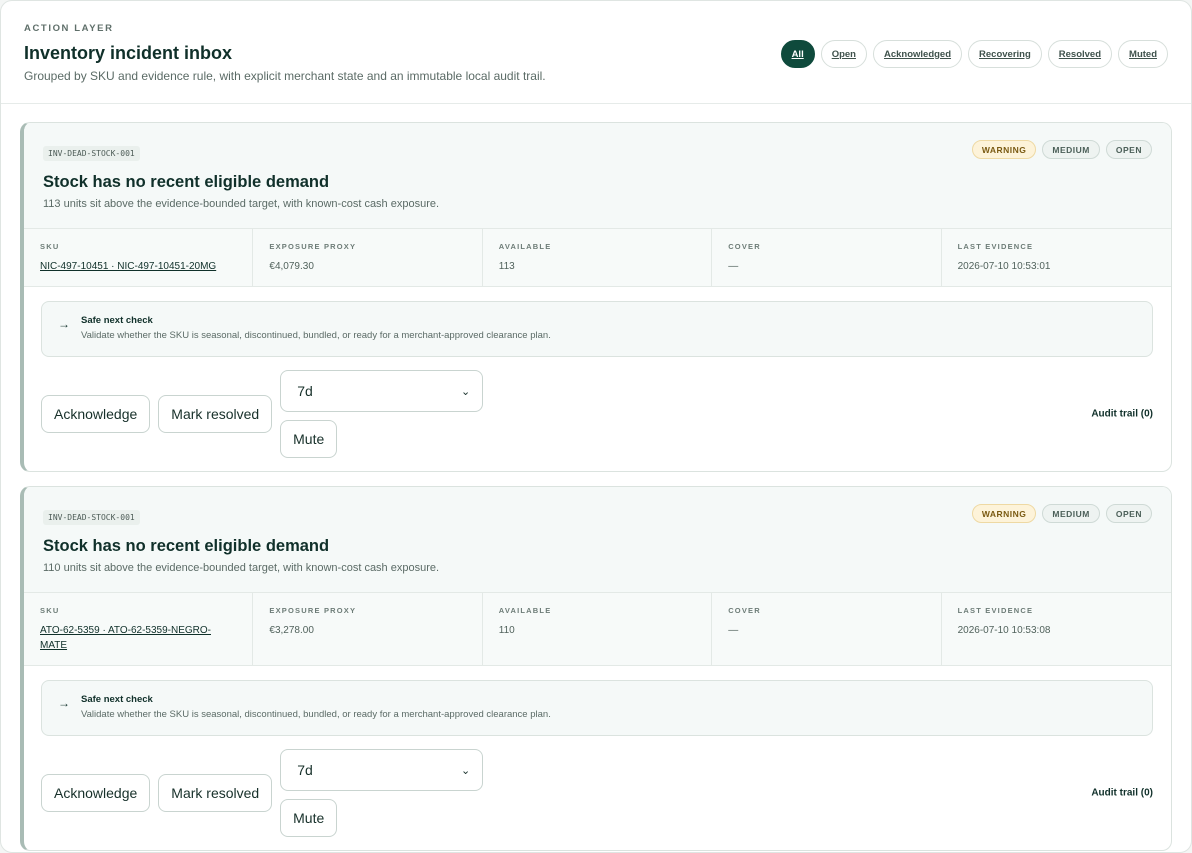 Image resolution: width=1192 pixels, height=853 pixels. What do you see at coordinates (1004, 266) in the screenshot?
I see `metric-value: 2026-07-10 10:53:01` at bounding box center [1004, 266].